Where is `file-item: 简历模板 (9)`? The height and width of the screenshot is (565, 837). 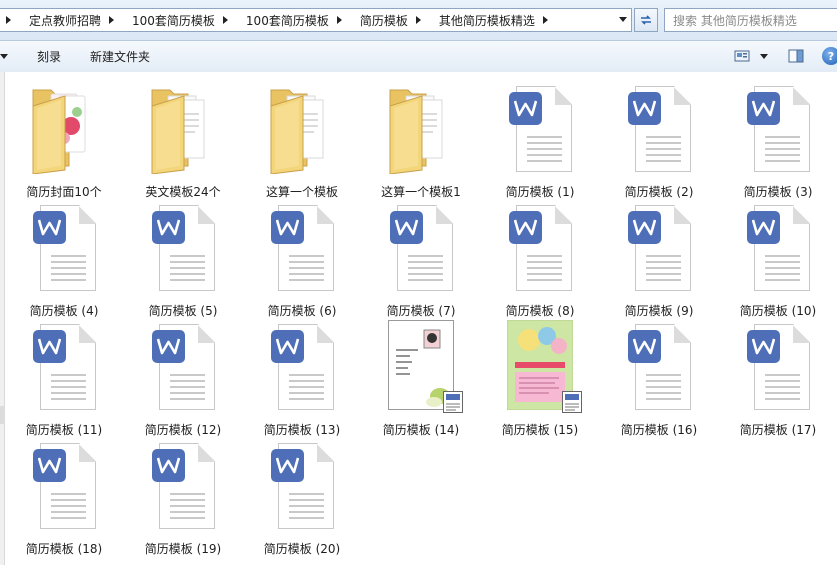 file-item: 简历模板 (9) is located at coordinates (659, 258).